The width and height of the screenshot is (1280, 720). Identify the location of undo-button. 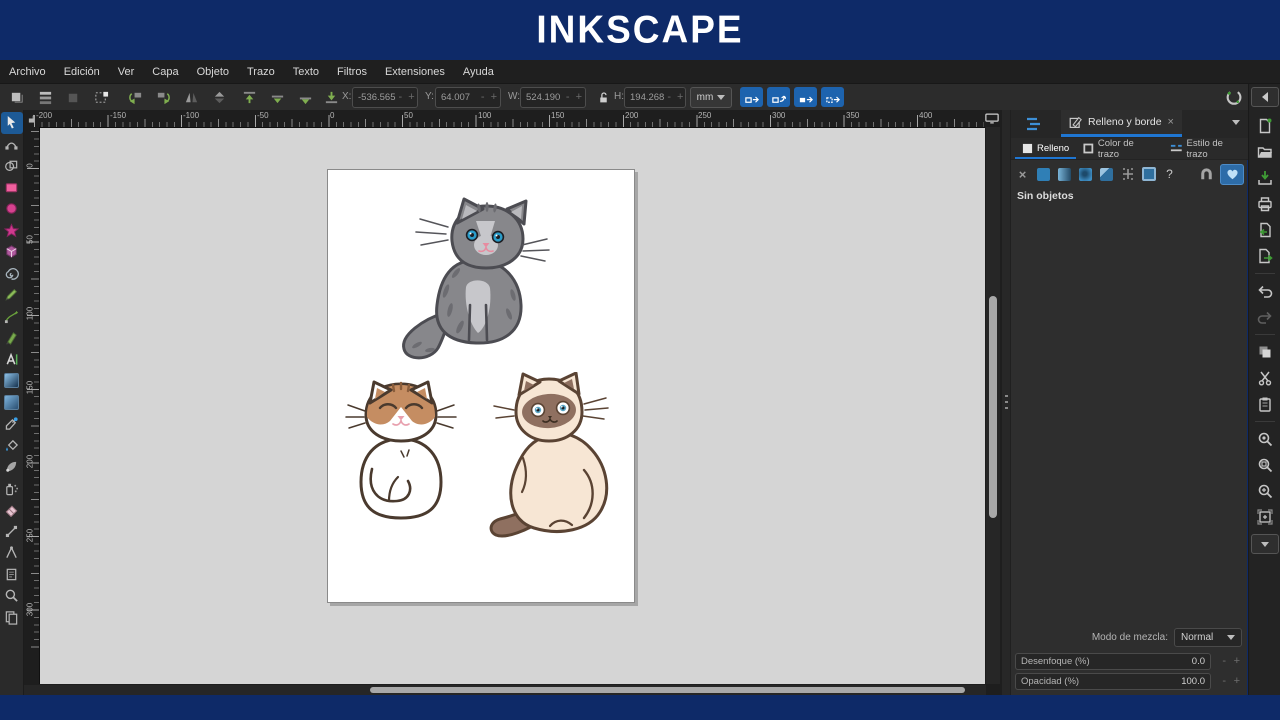
(1265, 291).